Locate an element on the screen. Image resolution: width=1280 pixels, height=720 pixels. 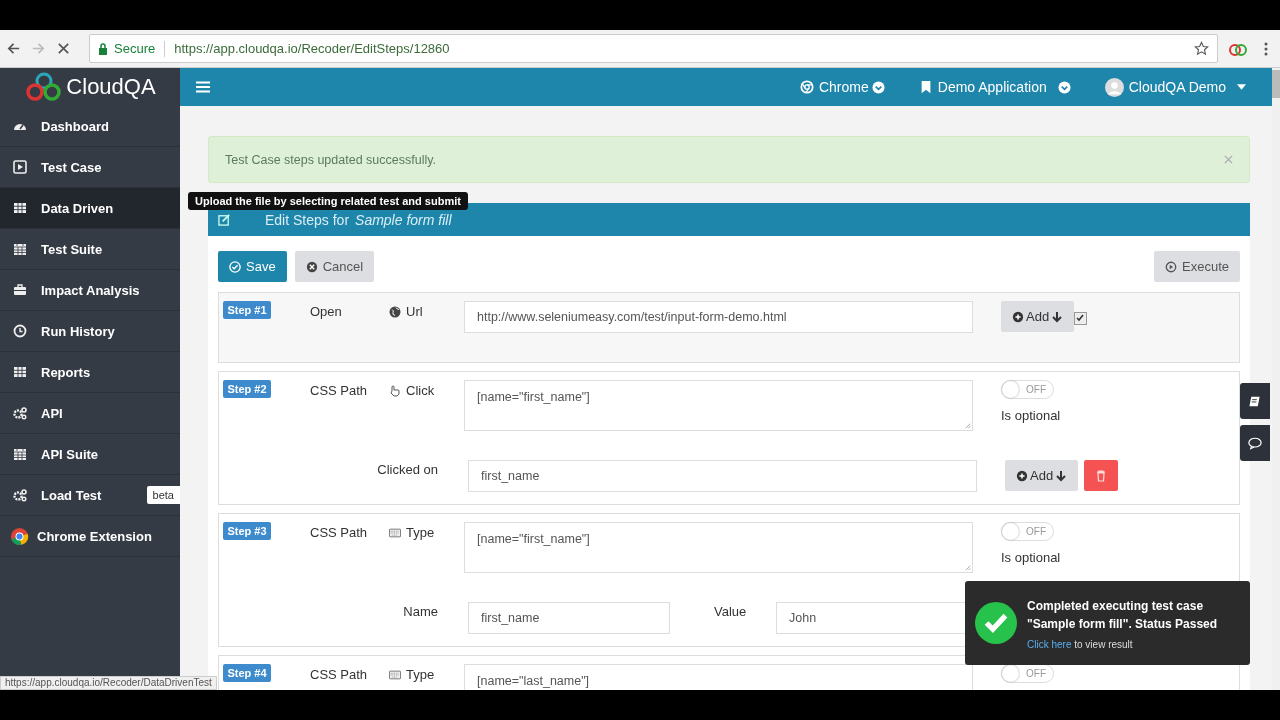
status-url: https://app.cloudqa.io/Recoder/DataDrivenTest is located at coordinates (108, 683).